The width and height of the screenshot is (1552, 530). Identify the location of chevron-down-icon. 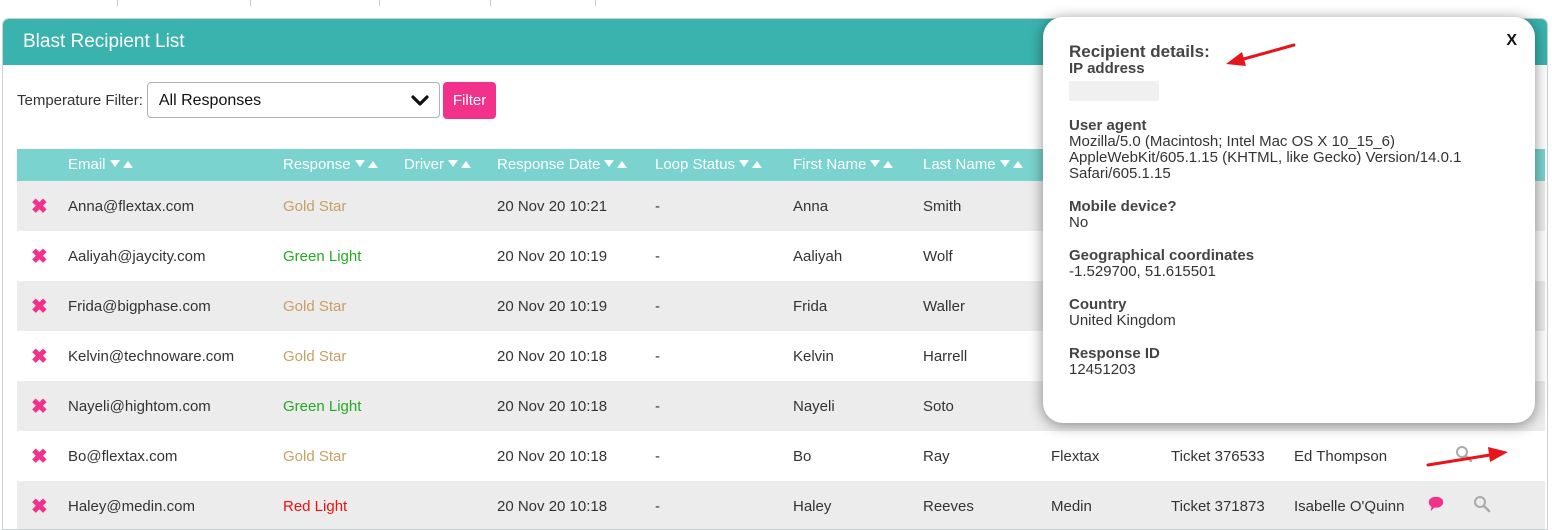
(420, 100).